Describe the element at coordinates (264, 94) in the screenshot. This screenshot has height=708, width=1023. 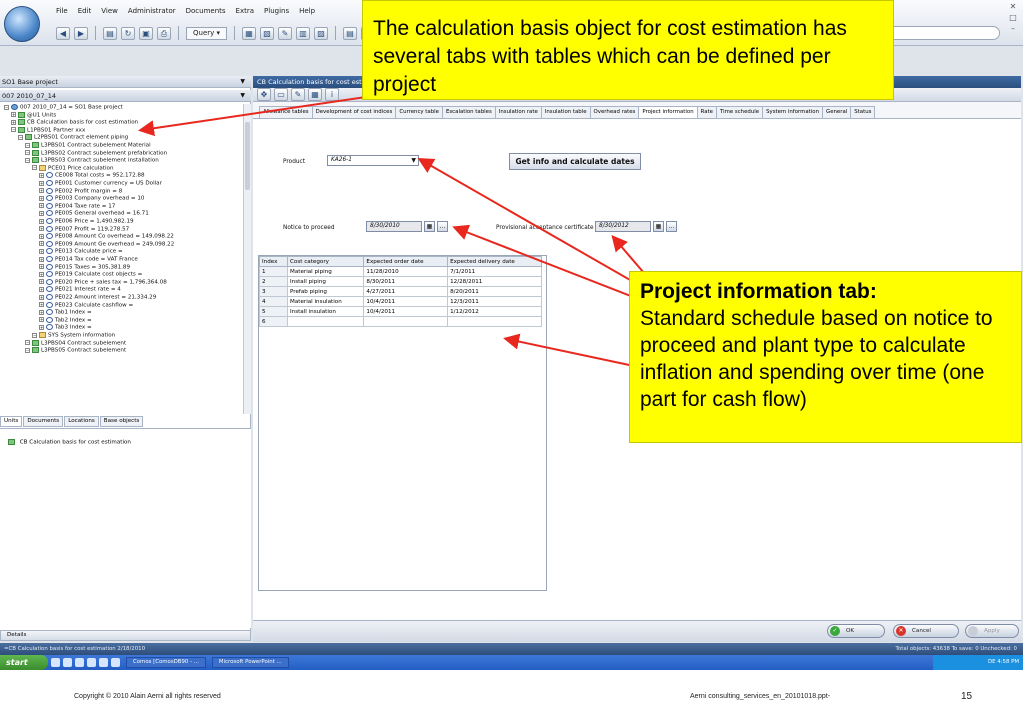
I see `navigate-icon: ✥` at that location.